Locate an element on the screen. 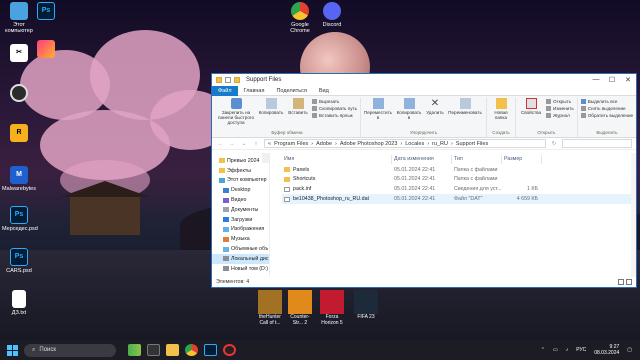 The height and width of the screenshot is (360, 640). file-list-scrollbar is located at coordinates (633, 215).